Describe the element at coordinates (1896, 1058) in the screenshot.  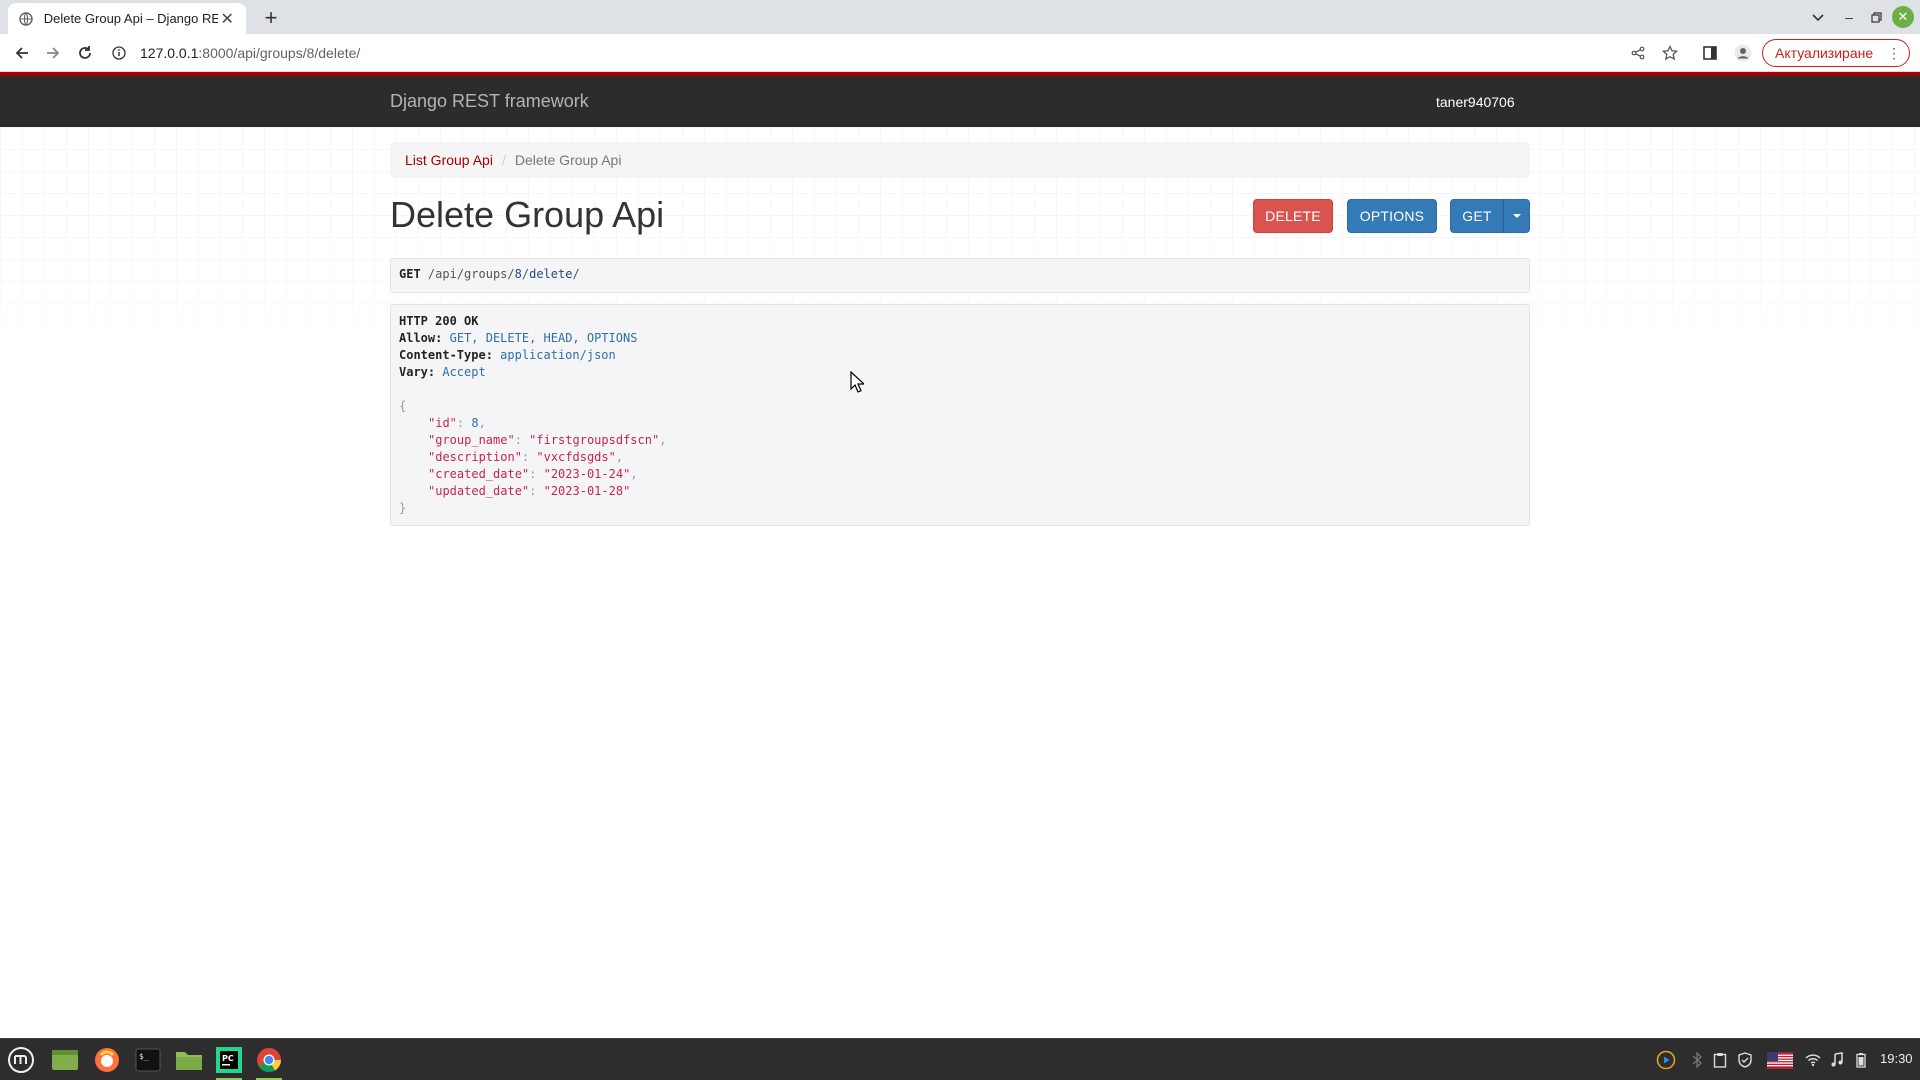
I see `taskbar-clock: 19:30` at that location.